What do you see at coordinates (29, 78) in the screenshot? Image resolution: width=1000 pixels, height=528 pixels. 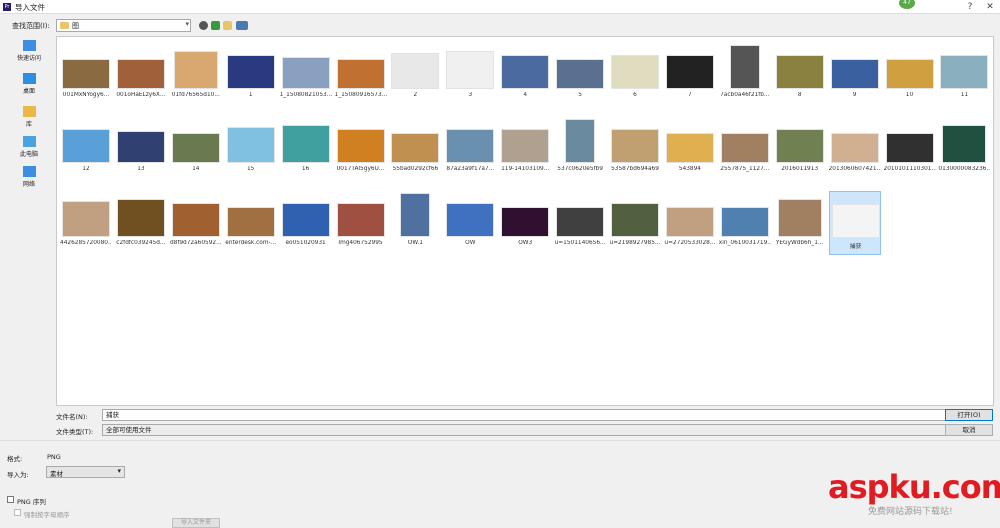 I see `desktop-icon` at bounding box center [29, 78].